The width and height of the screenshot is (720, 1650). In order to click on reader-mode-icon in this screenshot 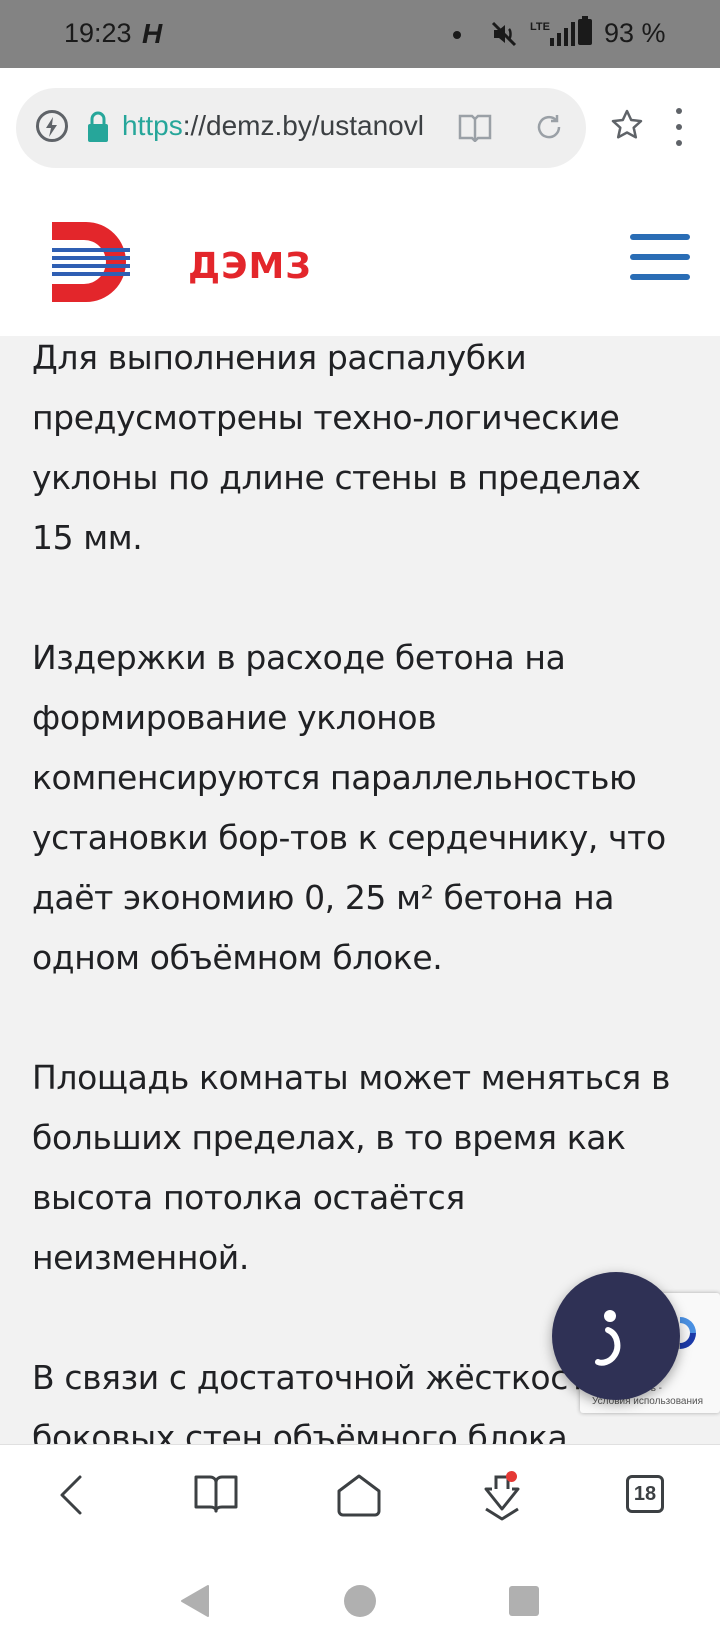, I will do `click(475, 129)`.